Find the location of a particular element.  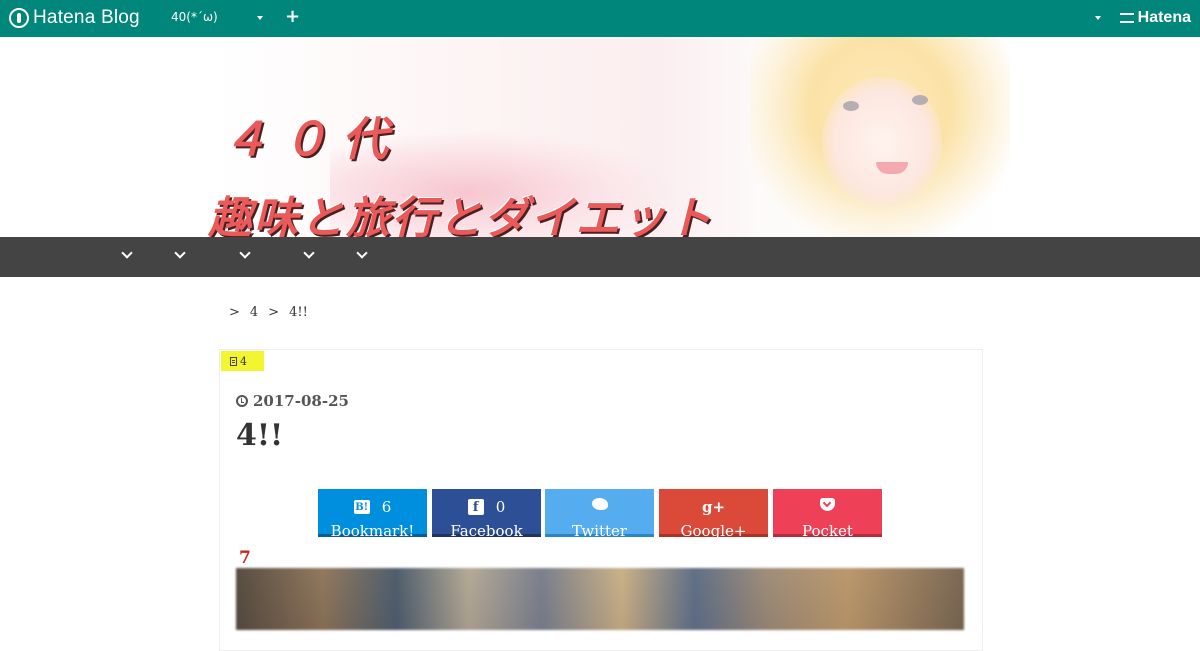

share-count: 0 is located at coordinates (500, 507).